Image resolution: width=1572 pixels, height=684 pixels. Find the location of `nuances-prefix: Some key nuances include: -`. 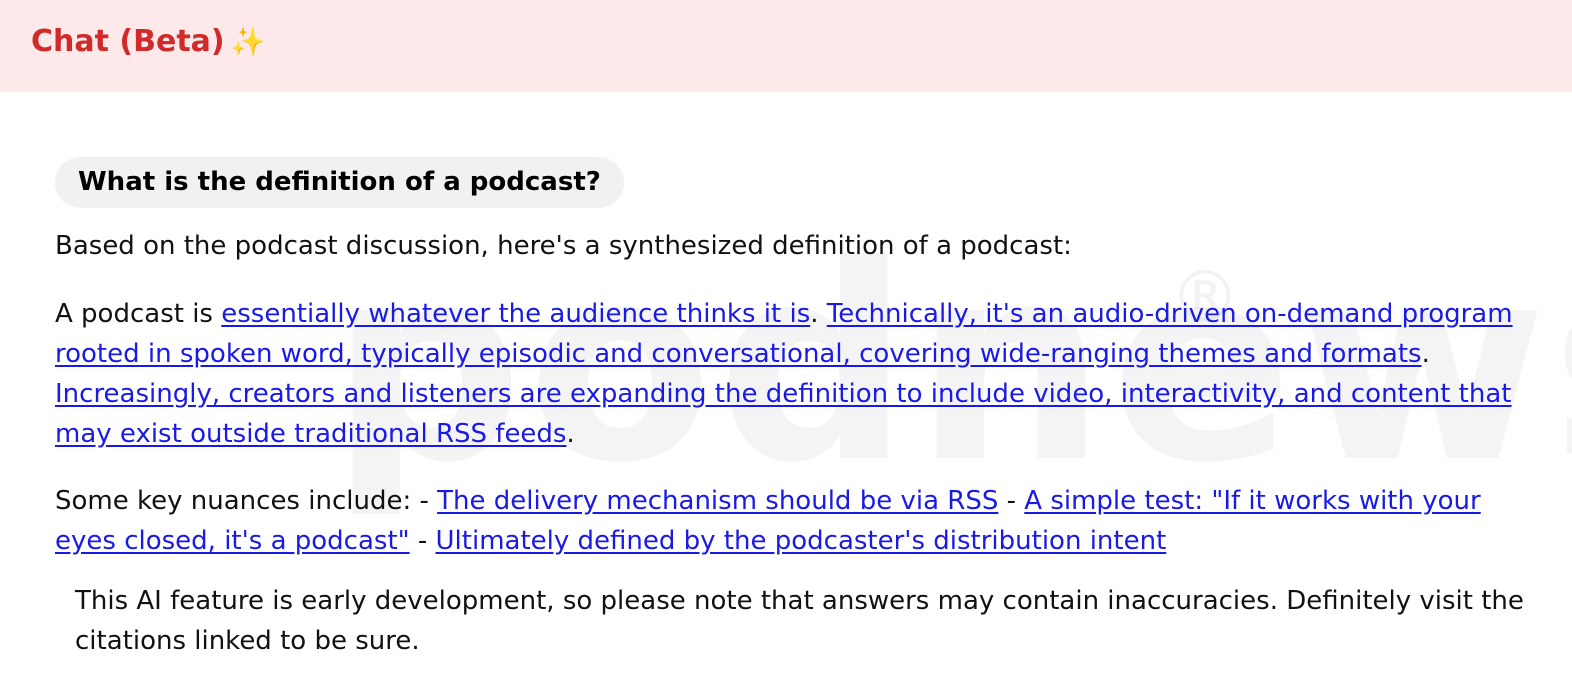

nuances-prefix: Some key nuances include: - is located at coordinates (246, 501).